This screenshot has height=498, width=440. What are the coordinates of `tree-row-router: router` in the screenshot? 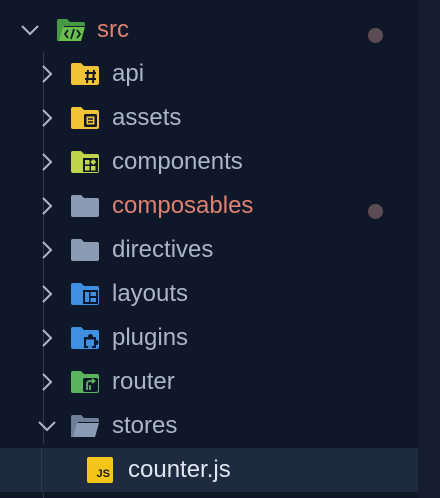 It's located at (209, 382).